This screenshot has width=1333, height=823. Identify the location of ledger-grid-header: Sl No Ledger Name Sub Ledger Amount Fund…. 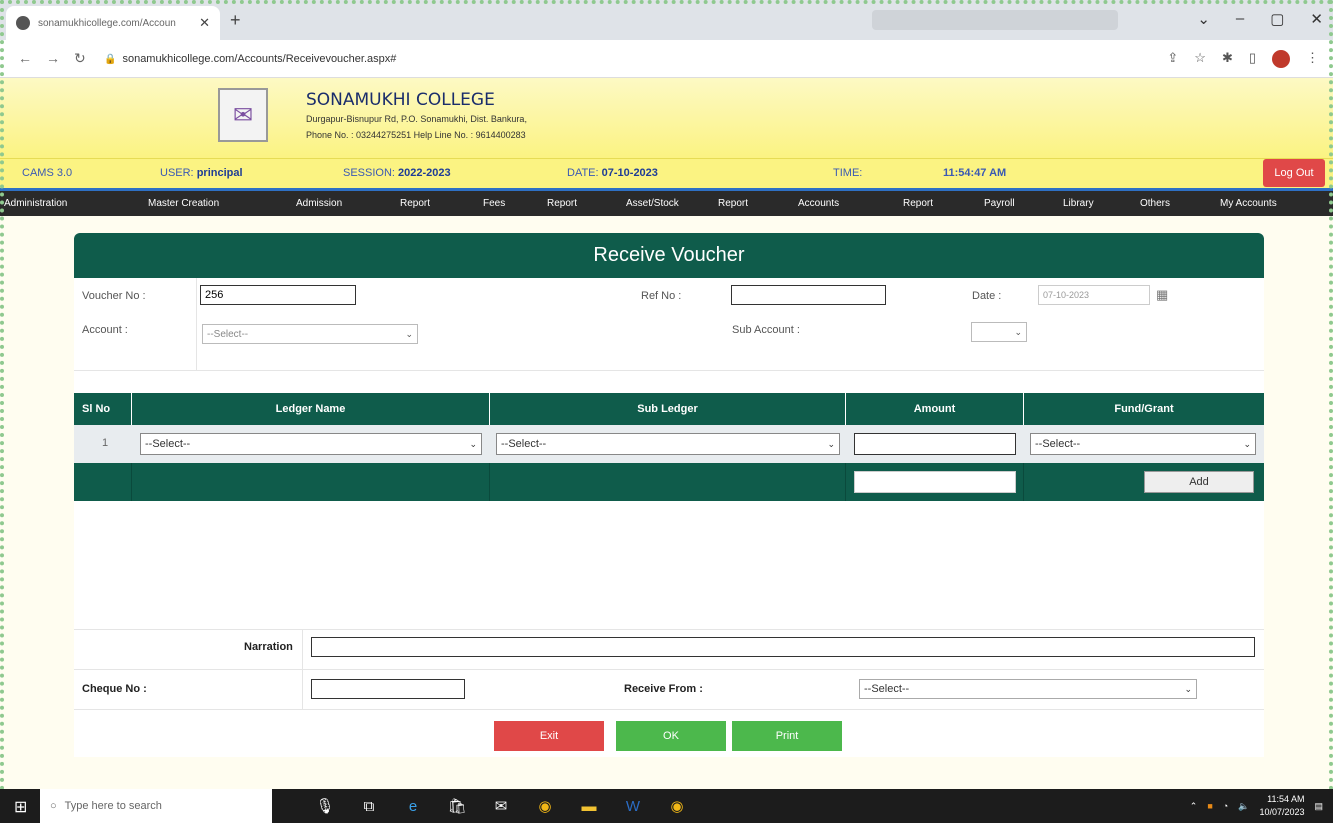
(669, 409).